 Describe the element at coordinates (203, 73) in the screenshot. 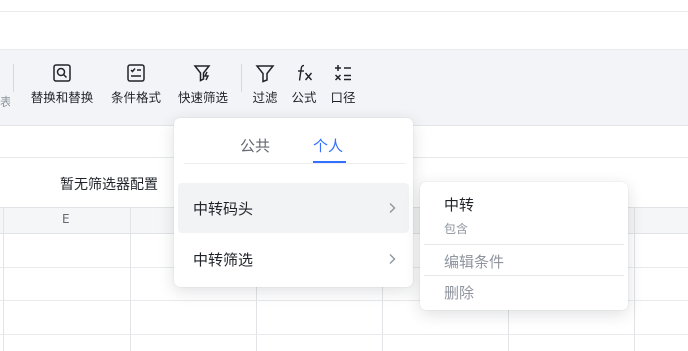

I see `quick-filter-icon` at that location.